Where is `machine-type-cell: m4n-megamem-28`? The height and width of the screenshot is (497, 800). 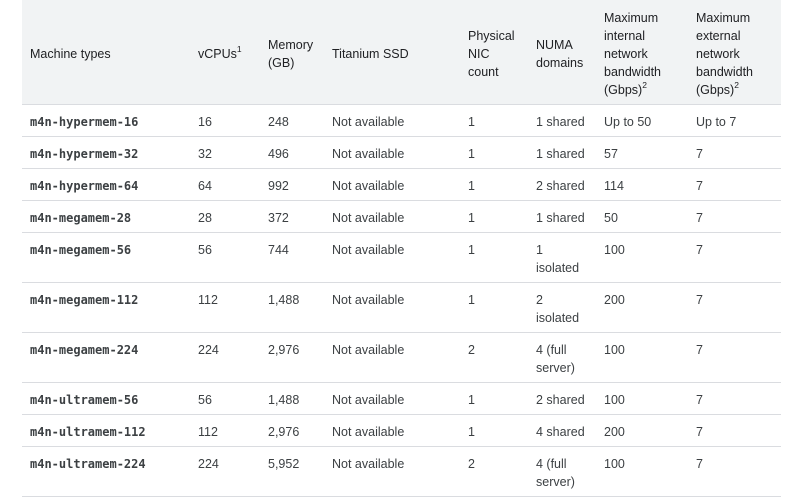 machine-type-cell: m4n-megamem-28 is located at coordinates (106, 216).